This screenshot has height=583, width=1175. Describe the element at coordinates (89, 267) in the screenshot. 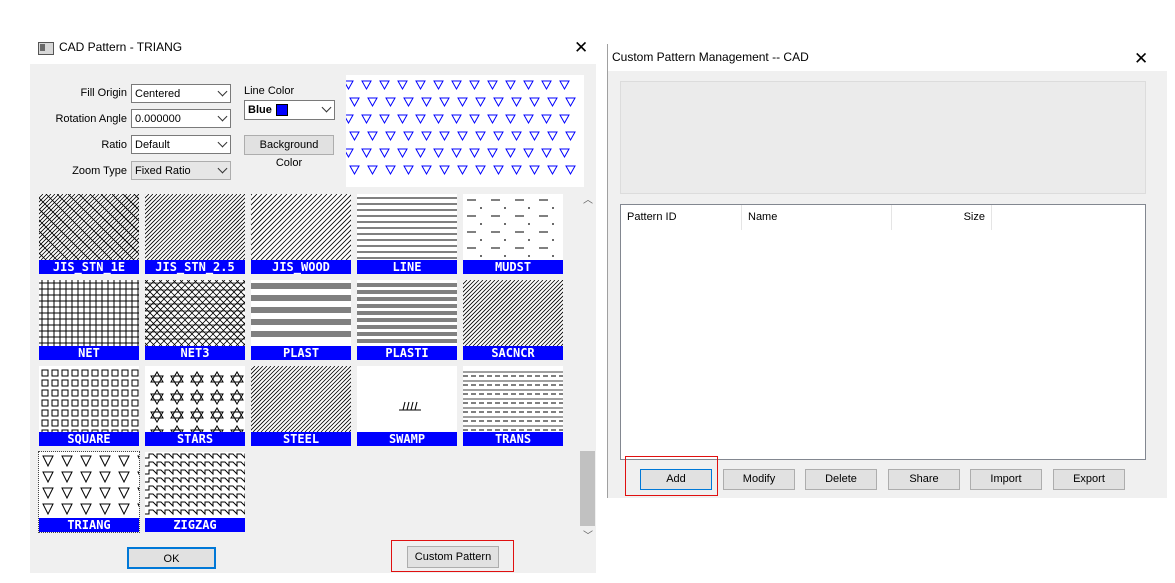

I see `pattern-name: JIS_STN_1E` at that location.